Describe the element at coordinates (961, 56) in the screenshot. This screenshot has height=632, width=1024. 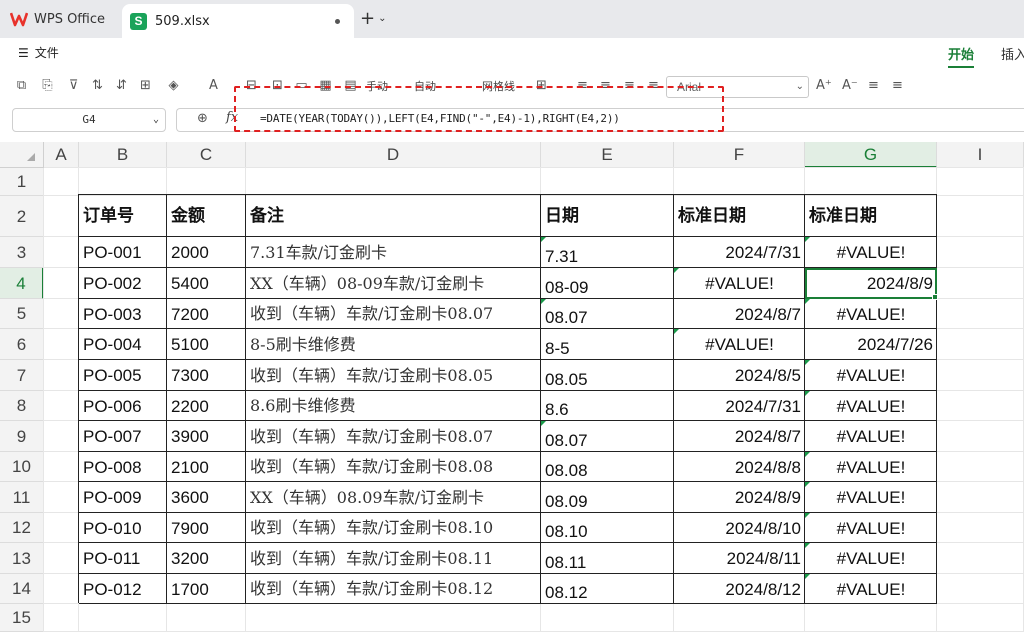
I see `tab-start: 开始` at that location.